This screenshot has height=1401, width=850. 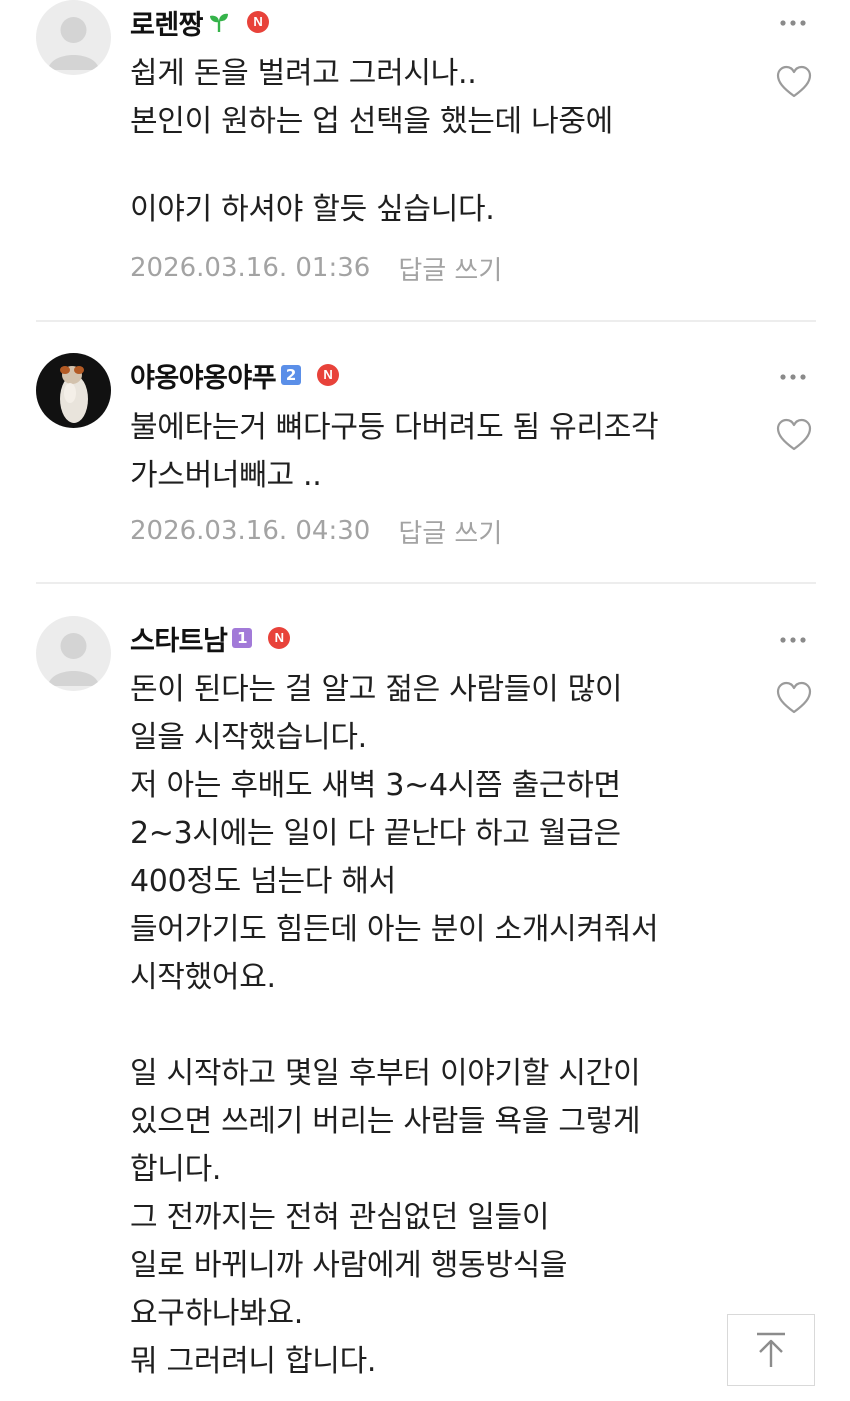 What do you see at coordinates (242, 638) in the screenshot?
I see `level-badge: 1` at bounding box center [242, 638].